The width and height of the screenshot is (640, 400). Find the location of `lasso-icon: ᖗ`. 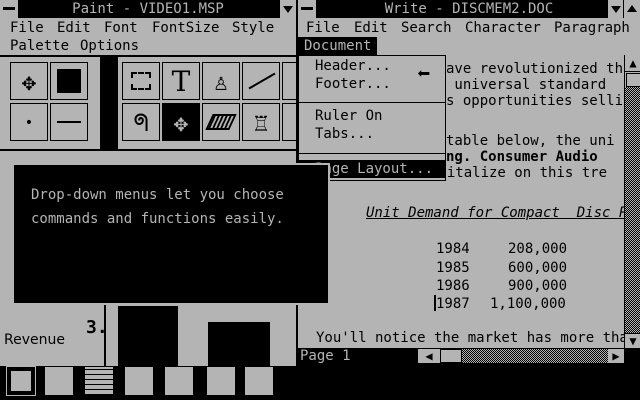

lasso-icon: ᖗ is located at coordinates (141, 123).